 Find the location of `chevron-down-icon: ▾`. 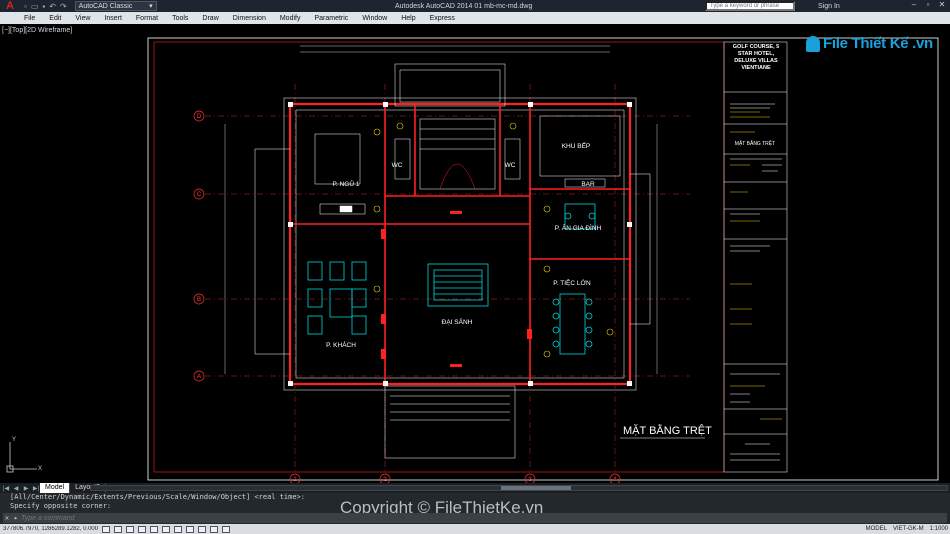

chevron-down-icon: ▾ is located at coordinates (151, 6).